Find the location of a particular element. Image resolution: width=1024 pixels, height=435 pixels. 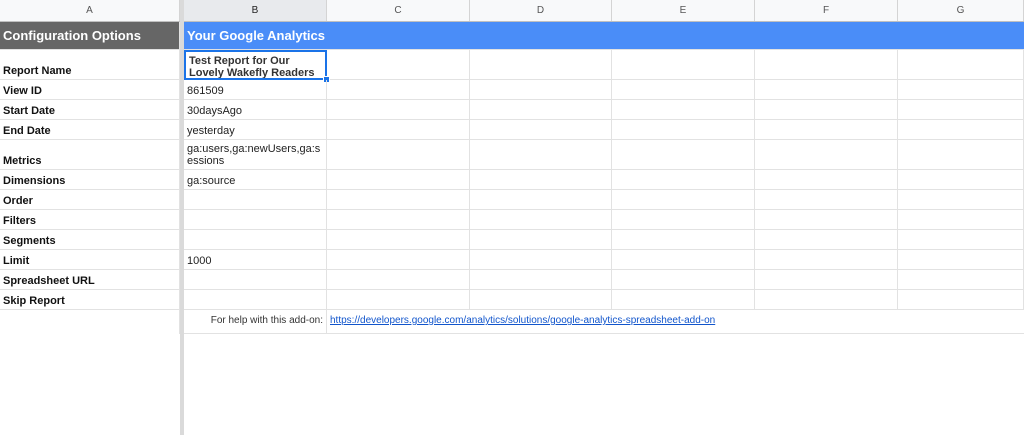

row-label: Start Date is located at coordinates (90, 110).